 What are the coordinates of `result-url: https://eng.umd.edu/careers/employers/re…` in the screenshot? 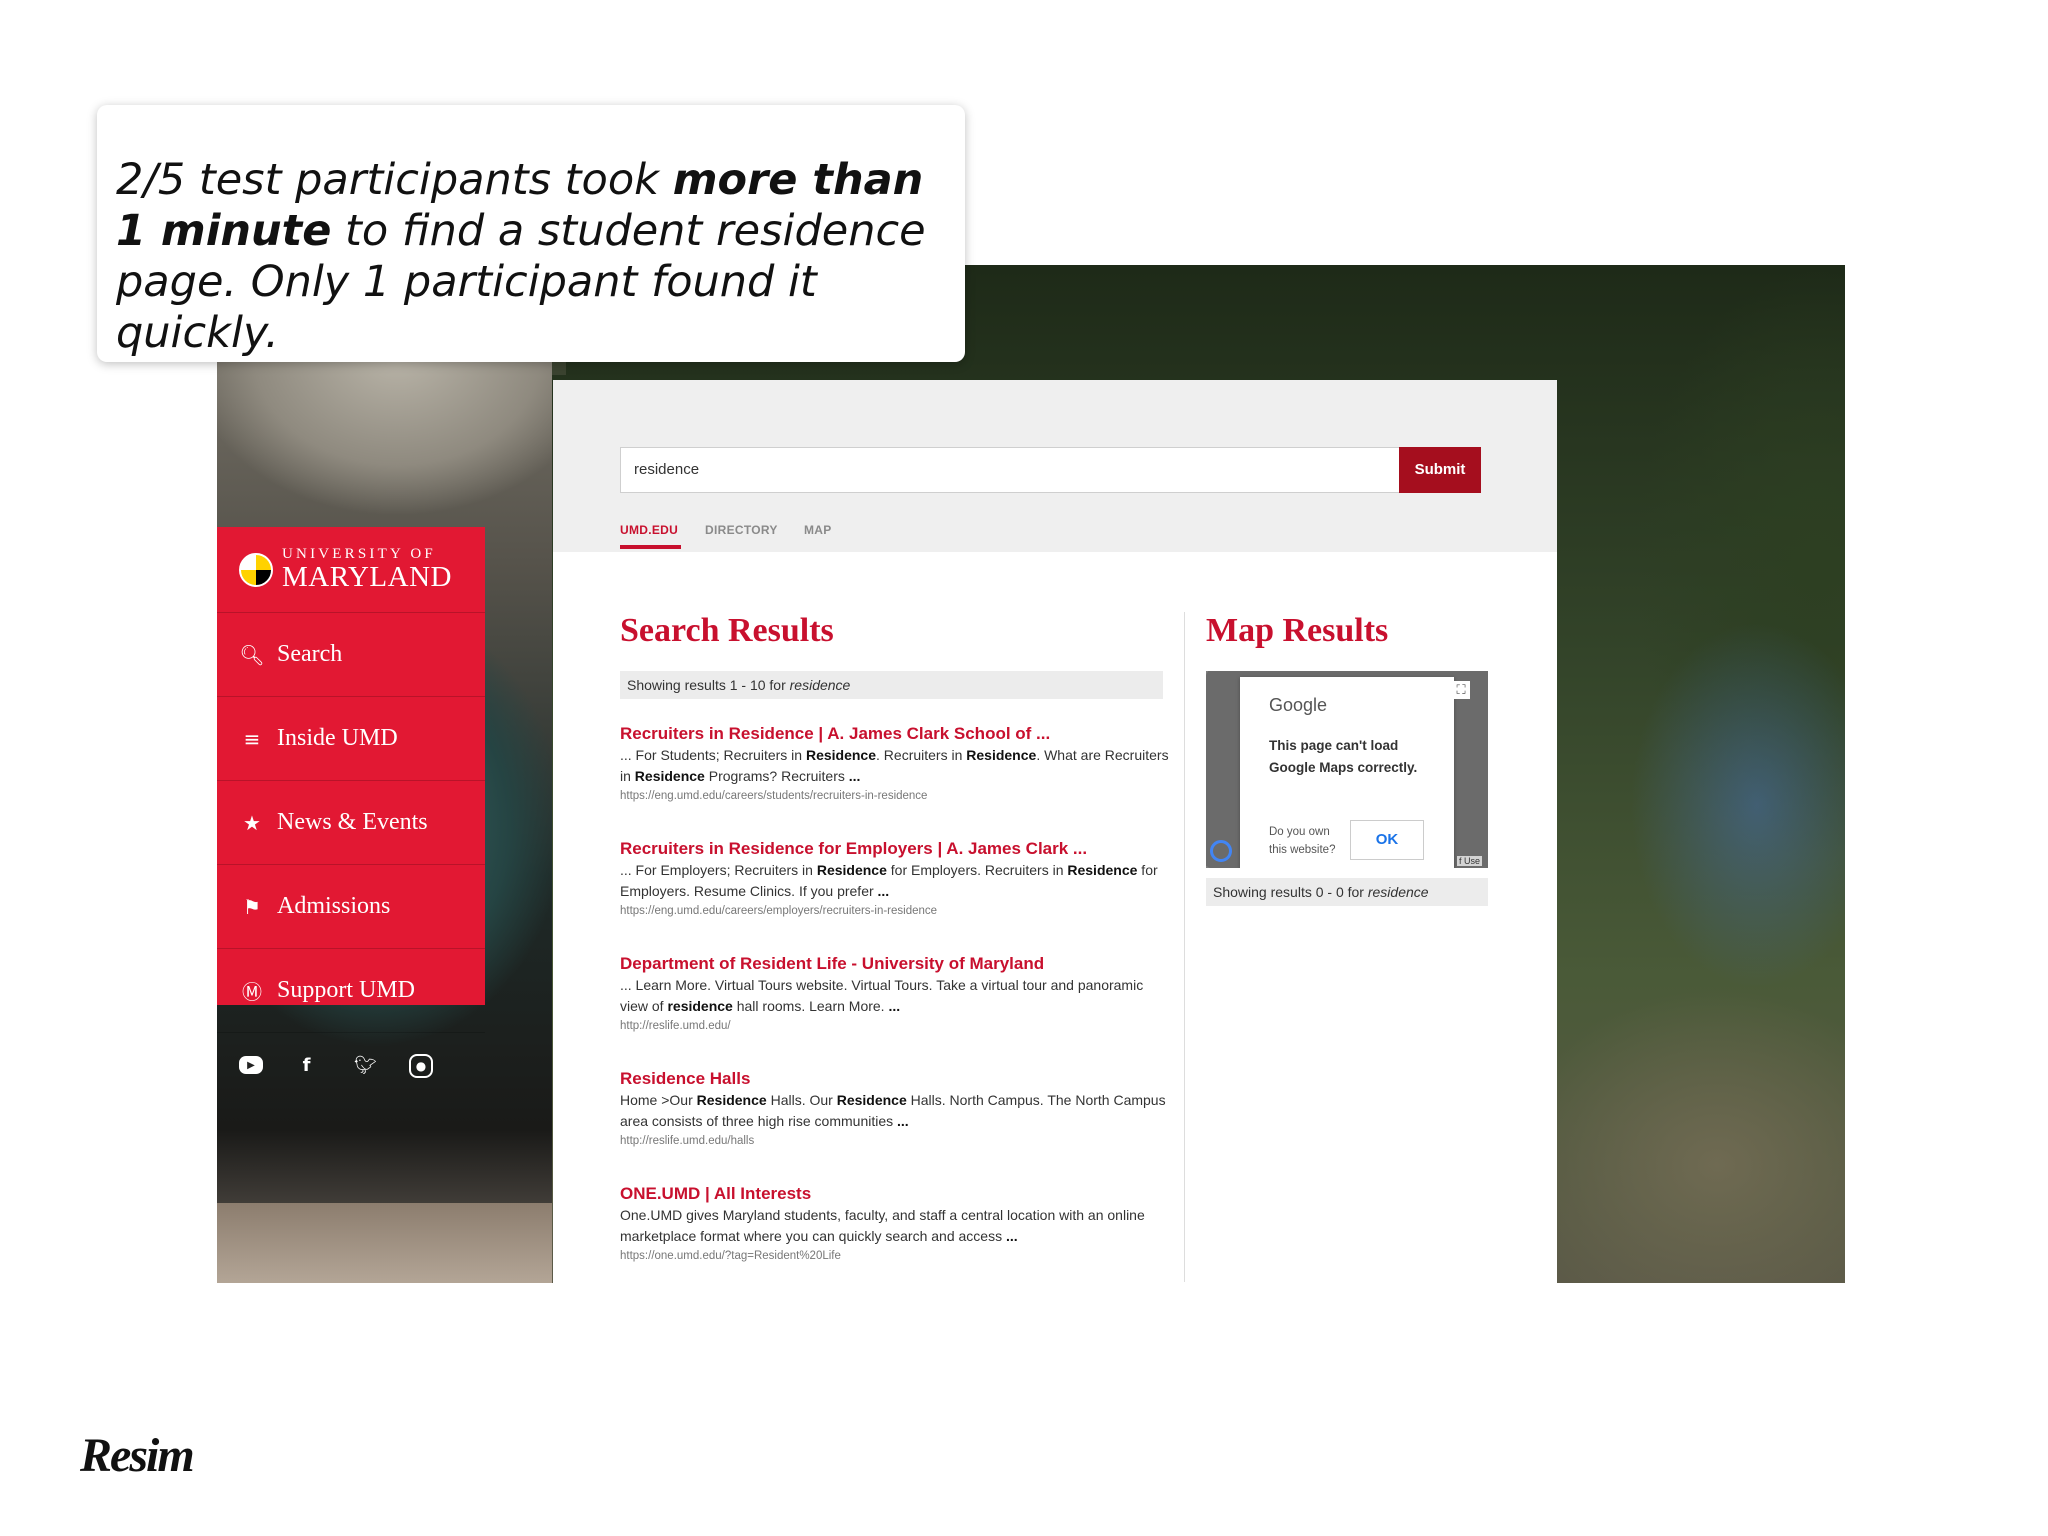 It's located at (779, 911).